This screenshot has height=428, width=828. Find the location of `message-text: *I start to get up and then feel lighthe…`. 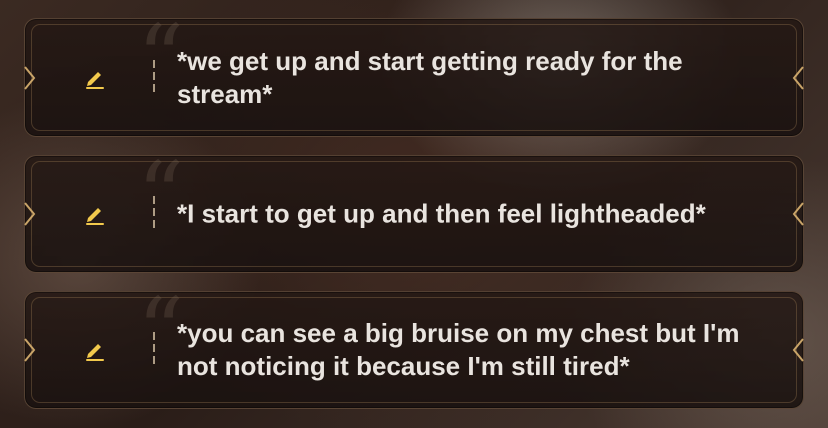

message-text: *I start to get up and then feel lighthe… is located at coordinates (441, 213).